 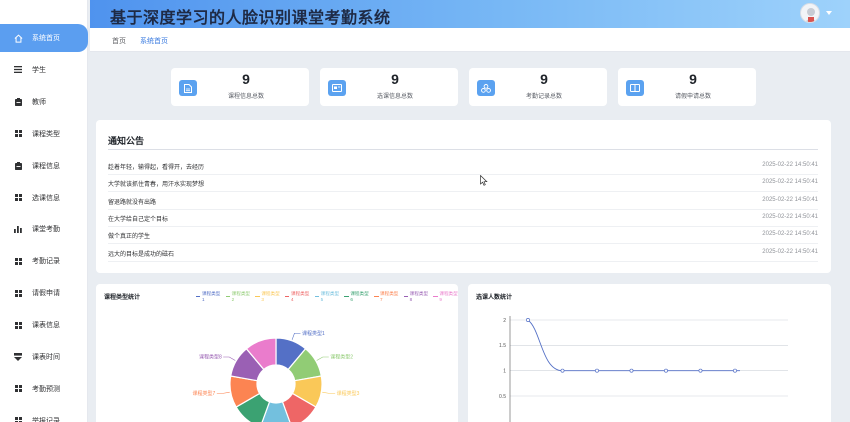 What do you see at coordinates (156, 183) in the screenshot?
I see `notice-item-text: 大学就该抓住青春，用汗水实现梦想` at bounding box center [156, 183].